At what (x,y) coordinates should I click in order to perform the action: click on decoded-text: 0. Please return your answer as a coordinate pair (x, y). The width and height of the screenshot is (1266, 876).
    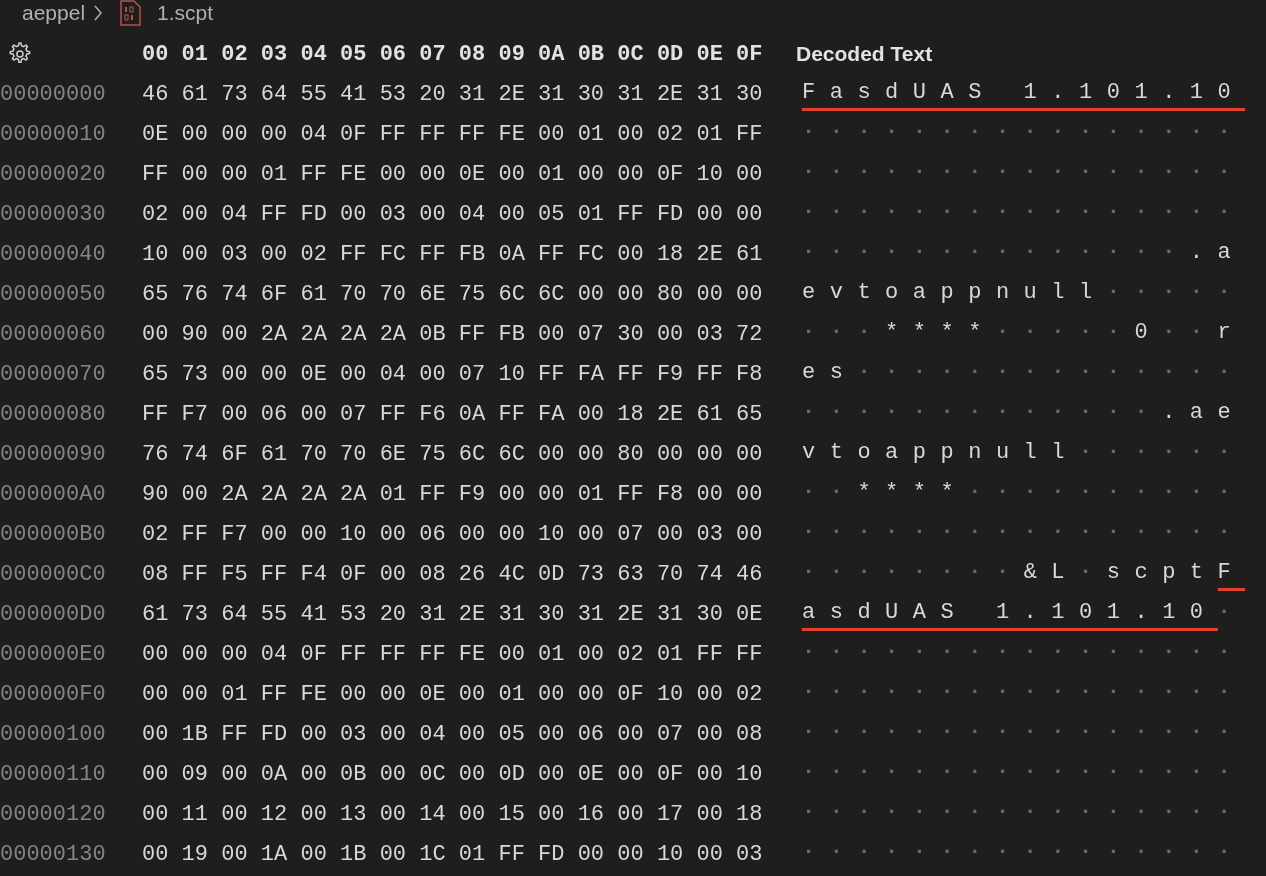
    Looking at the image, I should click on (1148, 332).